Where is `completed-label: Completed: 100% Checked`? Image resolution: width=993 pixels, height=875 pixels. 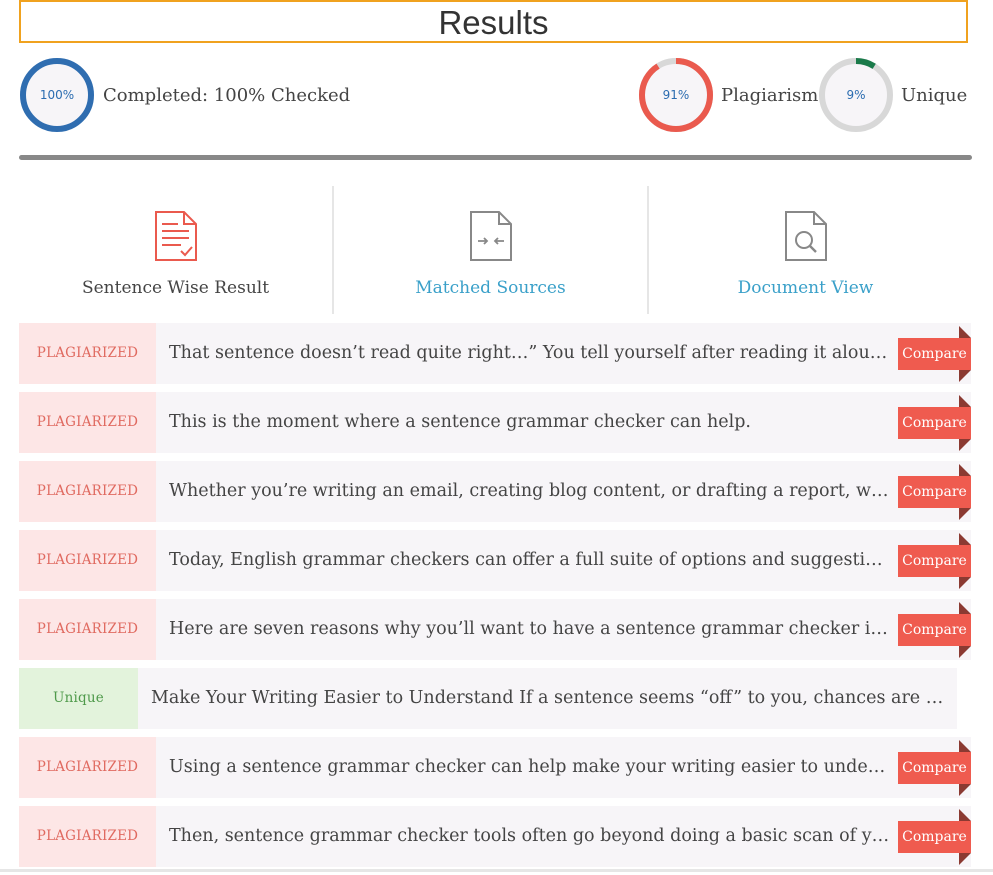
completed-label: Completed: 100% Checked is located at coordinates (227, 95).